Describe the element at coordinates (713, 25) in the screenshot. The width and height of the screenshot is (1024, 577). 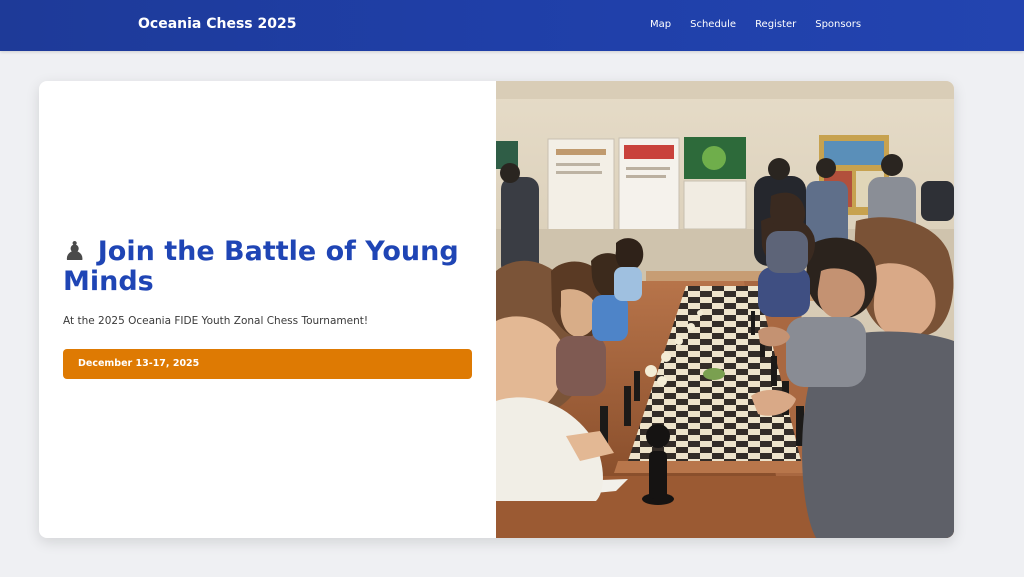
I see `nav-link-schedule: Schedule` at that location.